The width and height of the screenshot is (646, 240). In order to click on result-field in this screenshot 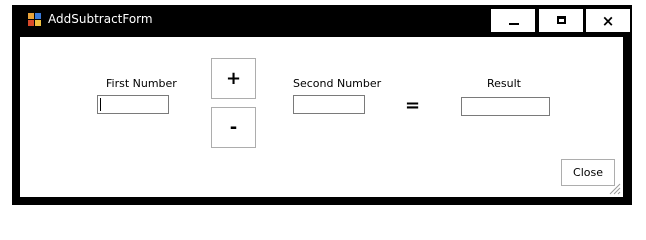, I will do `click(505, 107)`.